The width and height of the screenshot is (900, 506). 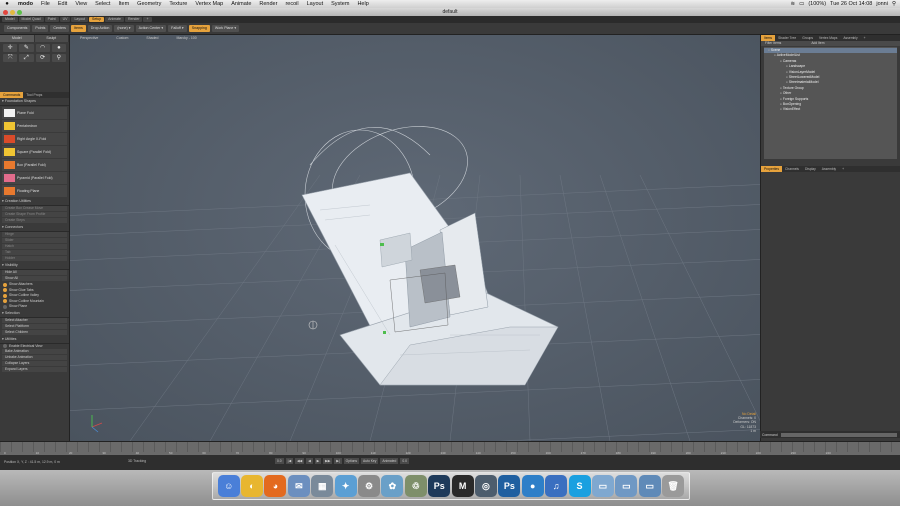 I want to click on toolbar-none-button: (none), so click(x=124, y=28).